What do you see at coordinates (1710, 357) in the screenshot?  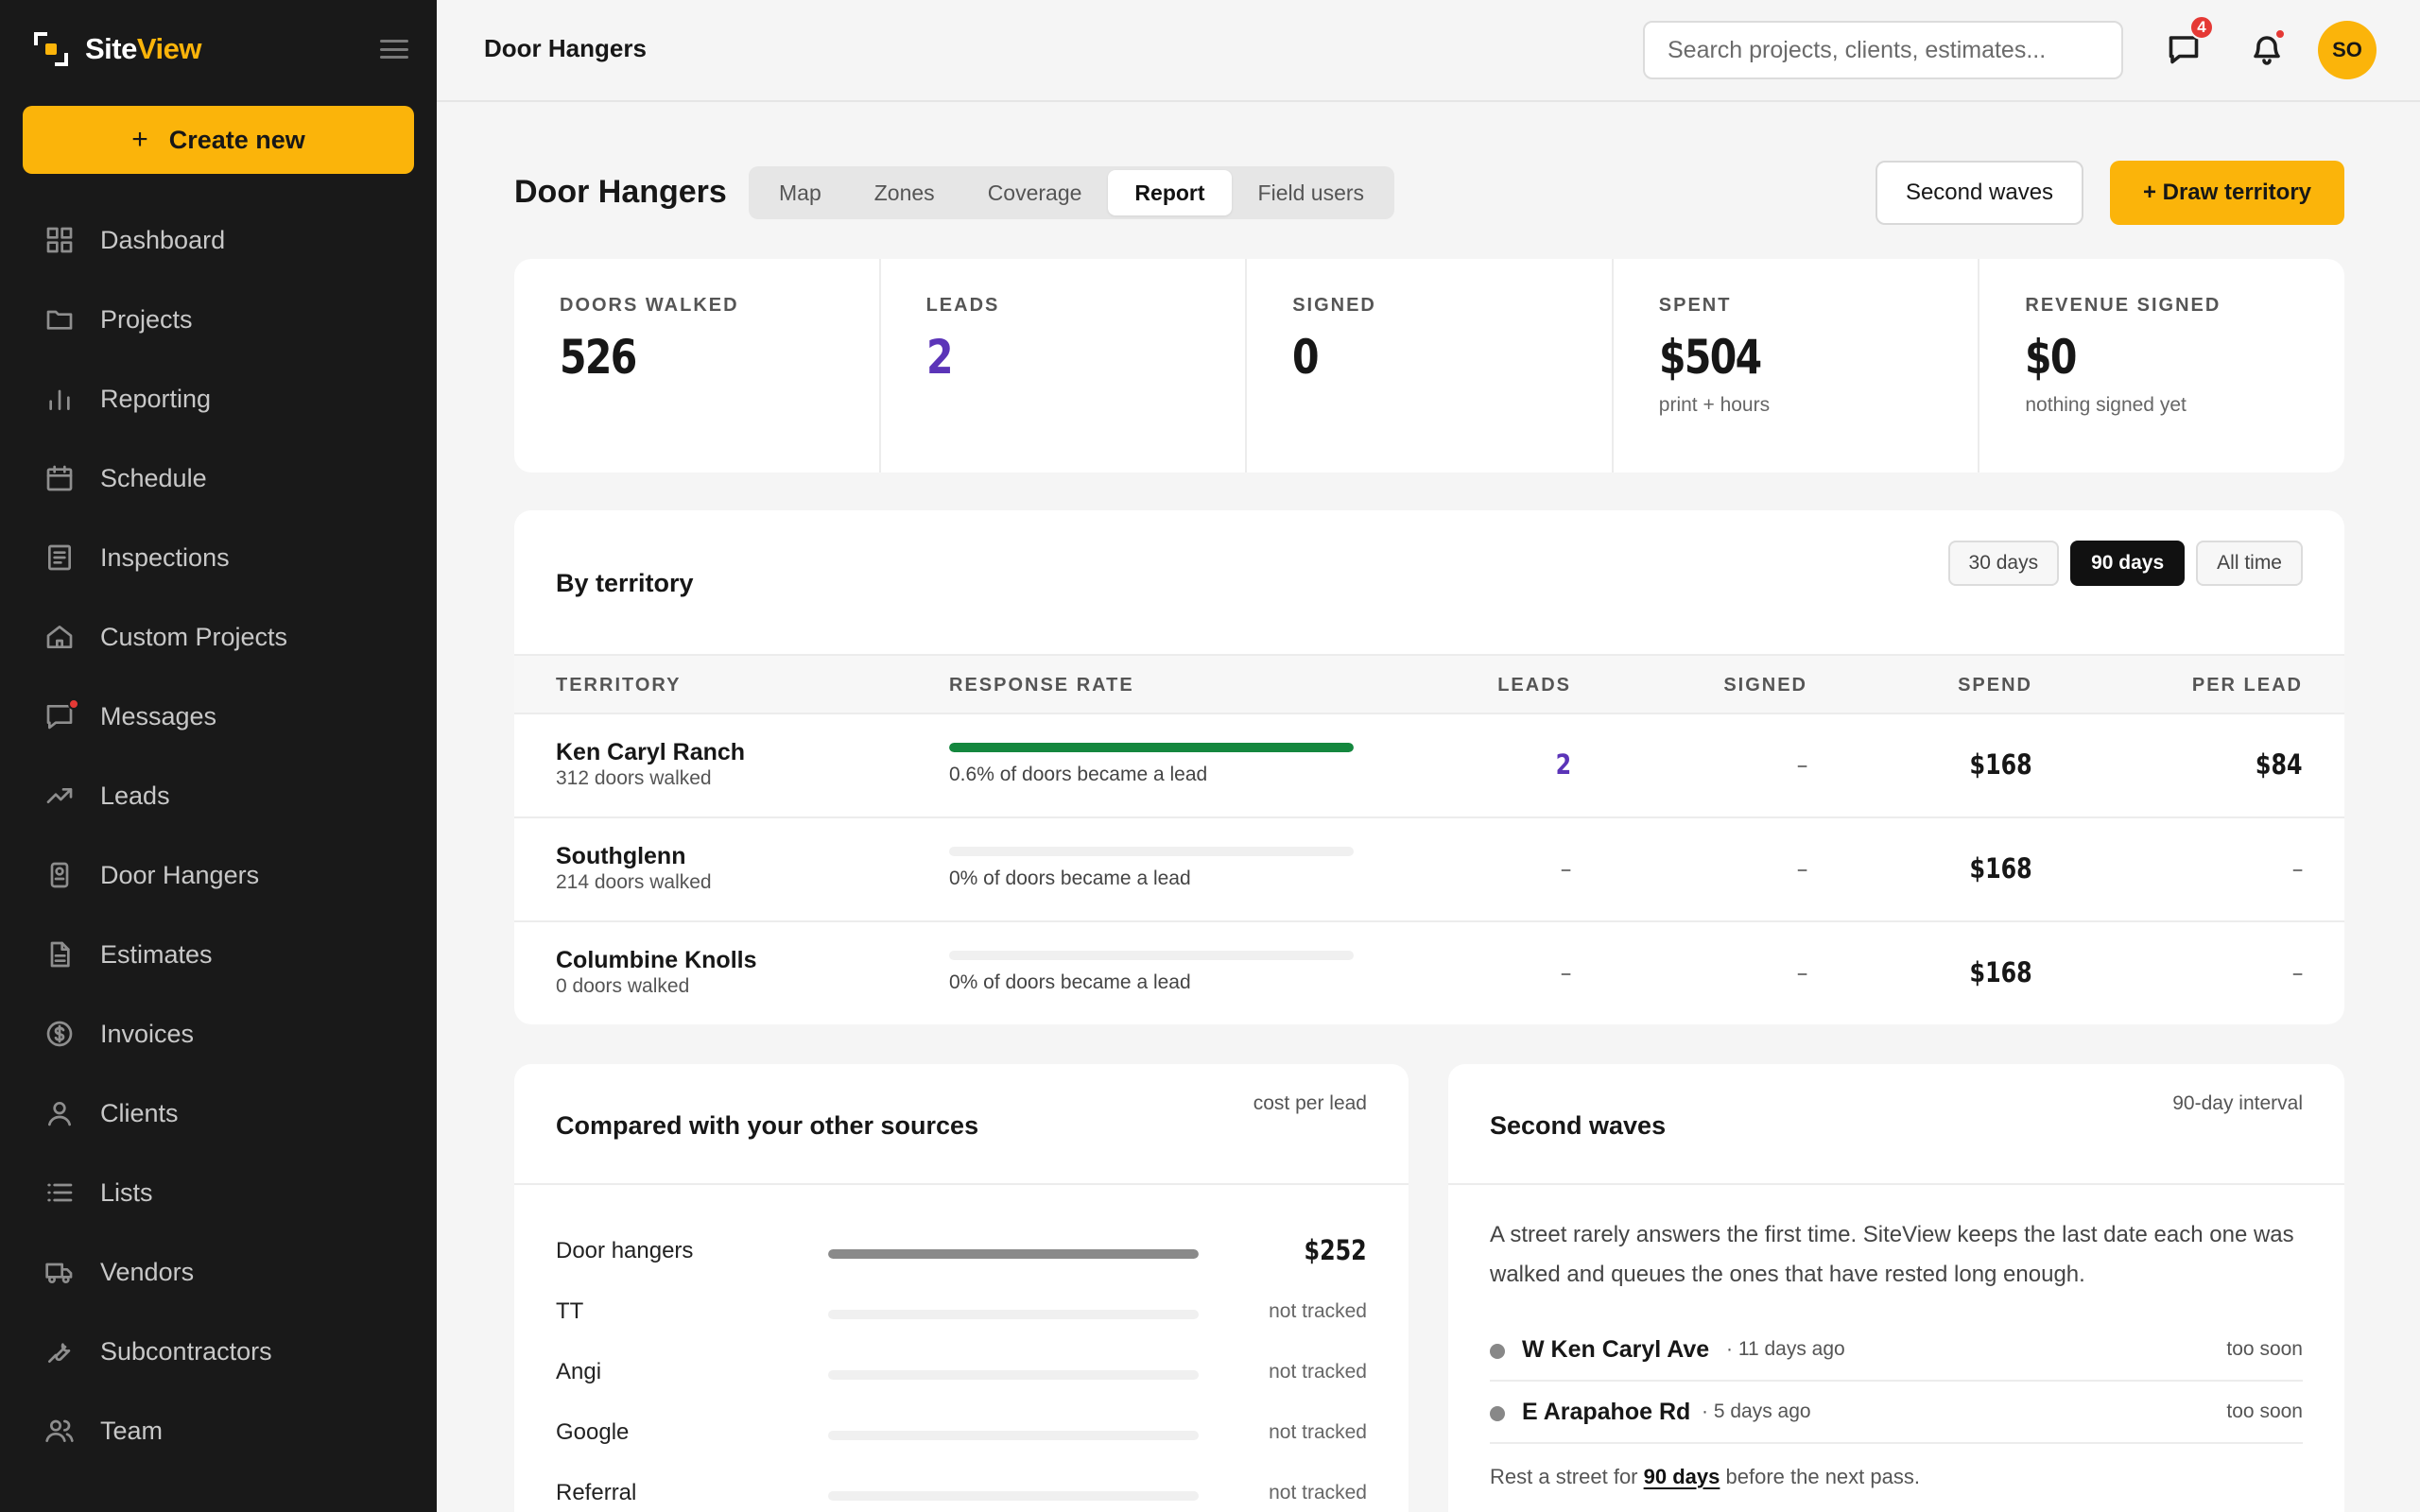 I see `stat-value: $504` at bounding box center [1710, 357].